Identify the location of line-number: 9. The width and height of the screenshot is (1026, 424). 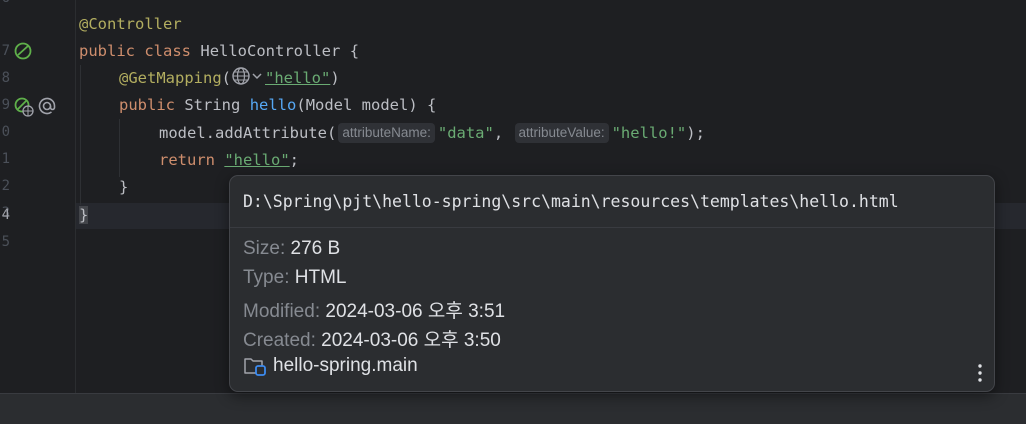
(5, 105).